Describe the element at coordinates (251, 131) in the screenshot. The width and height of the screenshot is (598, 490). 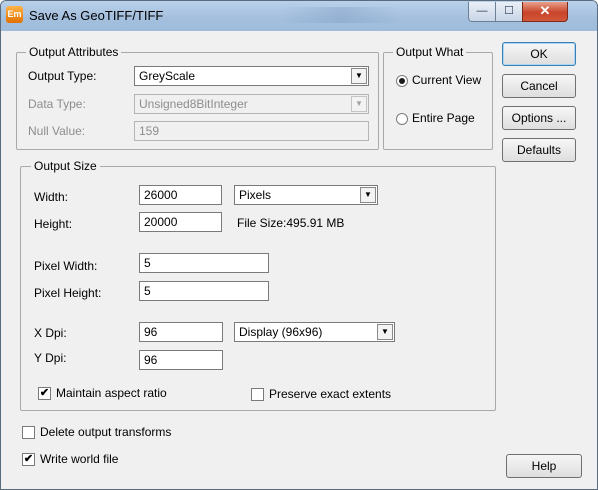
I see `null-value-field: 159` at that location.